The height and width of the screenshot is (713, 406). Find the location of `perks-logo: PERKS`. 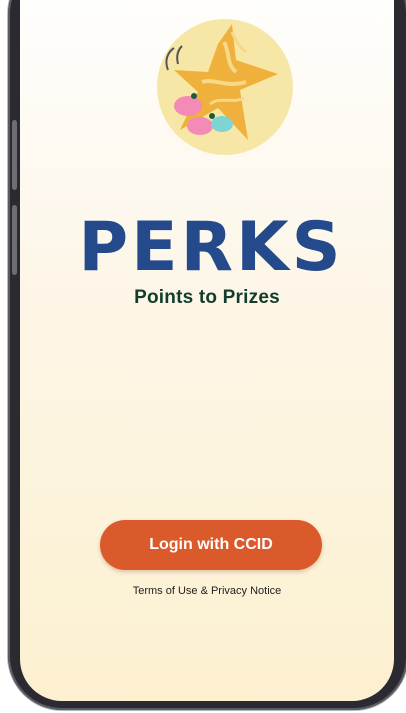

perks-logo: PERKS is located at coordinates (210, 245).